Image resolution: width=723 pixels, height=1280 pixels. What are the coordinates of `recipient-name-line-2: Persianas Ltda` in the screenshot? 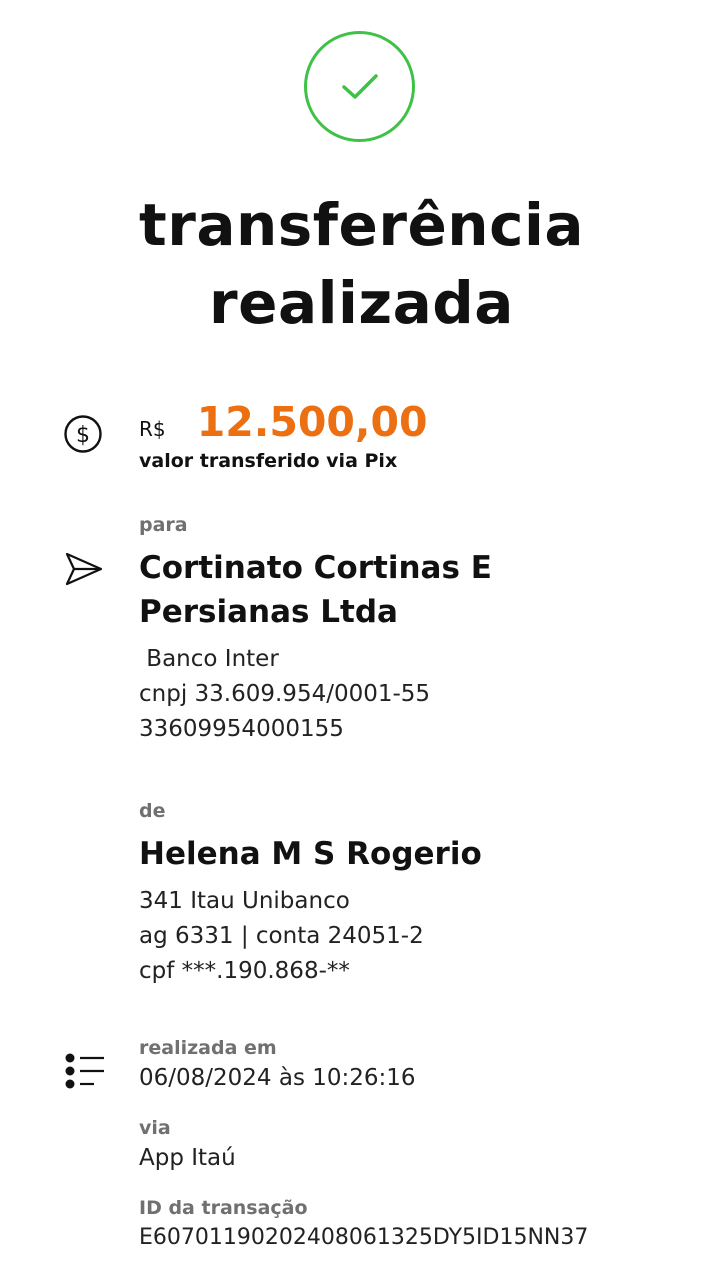 It's located at (268, 612).